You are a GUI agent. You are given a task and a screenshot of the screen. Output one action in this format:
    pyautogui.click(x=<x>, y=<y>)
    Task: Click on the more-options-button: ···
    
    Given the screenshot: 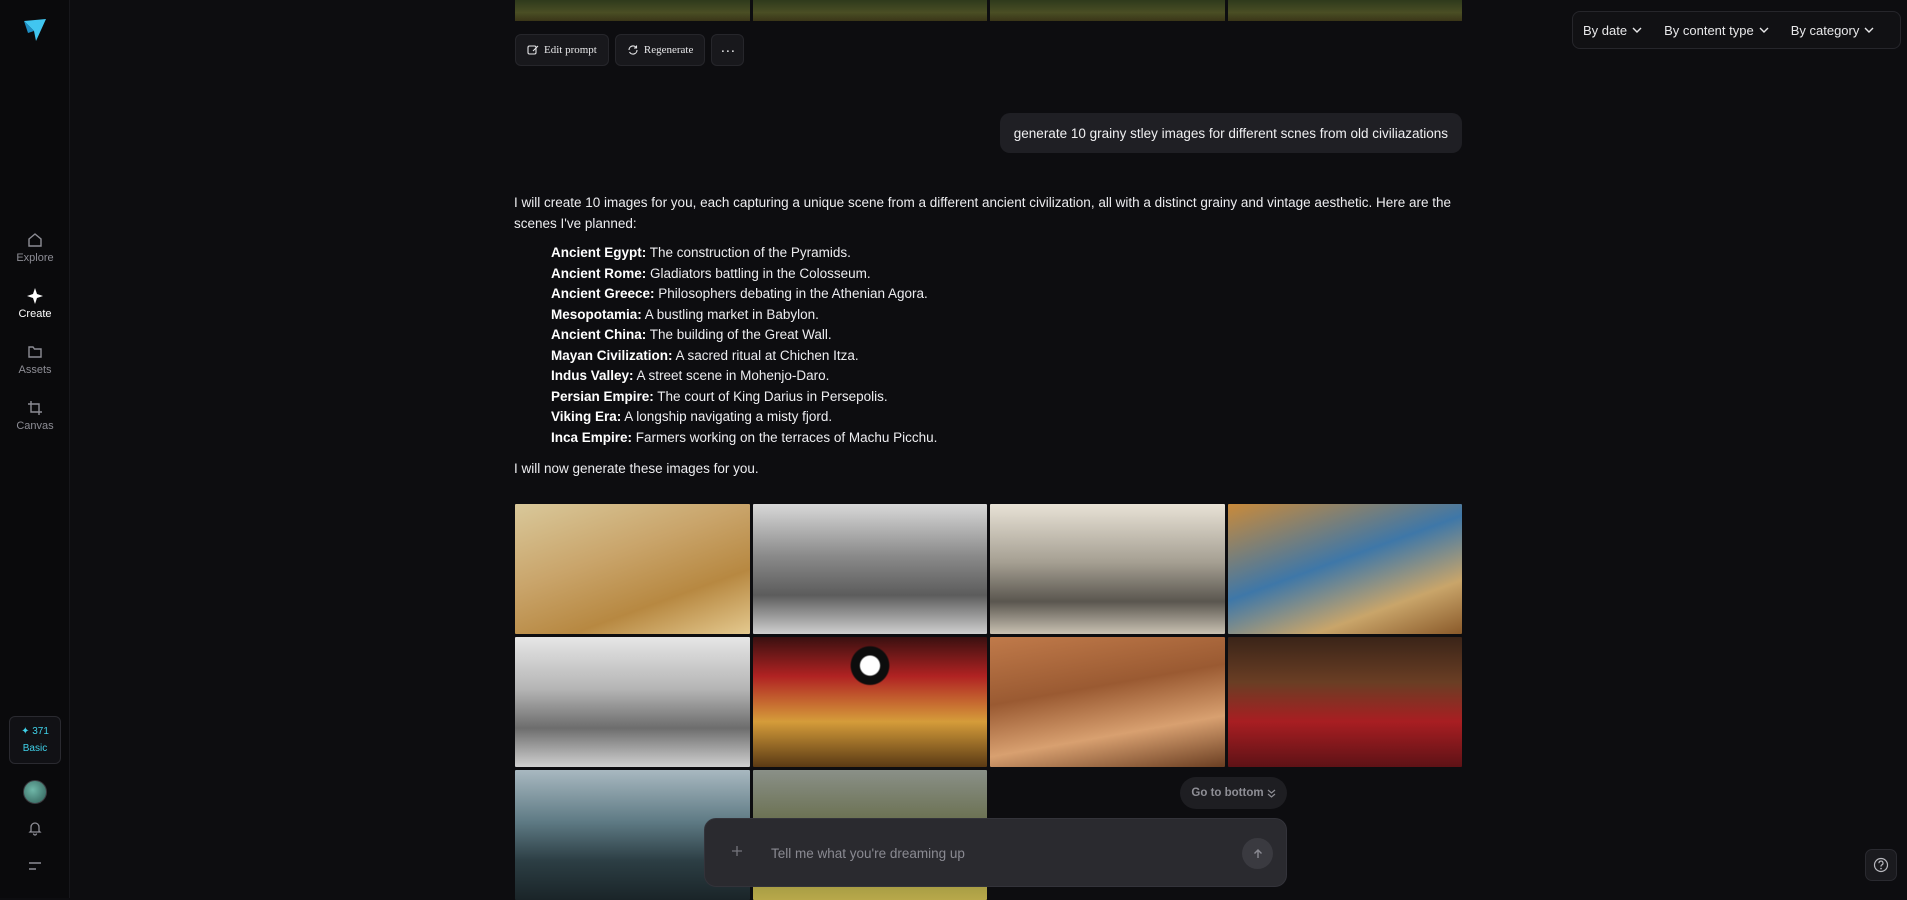 What is the action you would take?
    pyautogui.click(x=728, y=50)
    